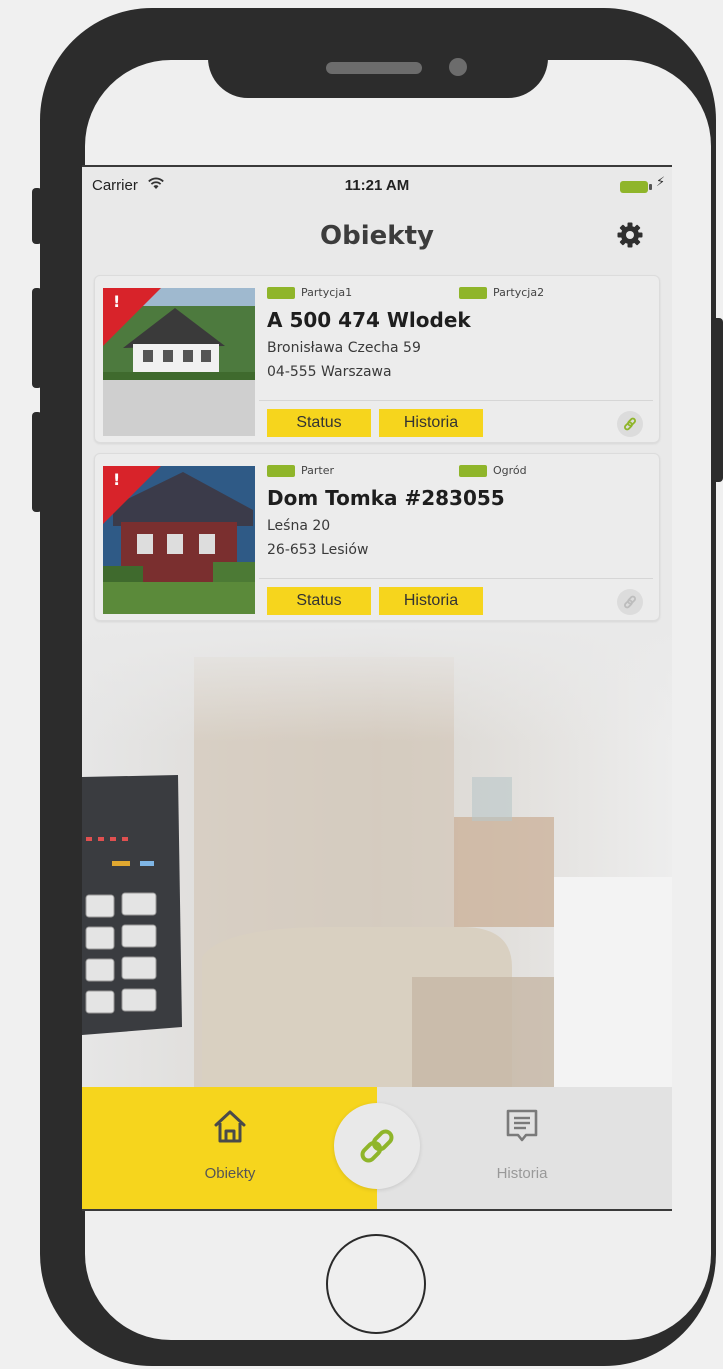  What do you see at coordinates (634, 187) in the screenshot?
I see `battery-icon` at bounding box center [634, 187].